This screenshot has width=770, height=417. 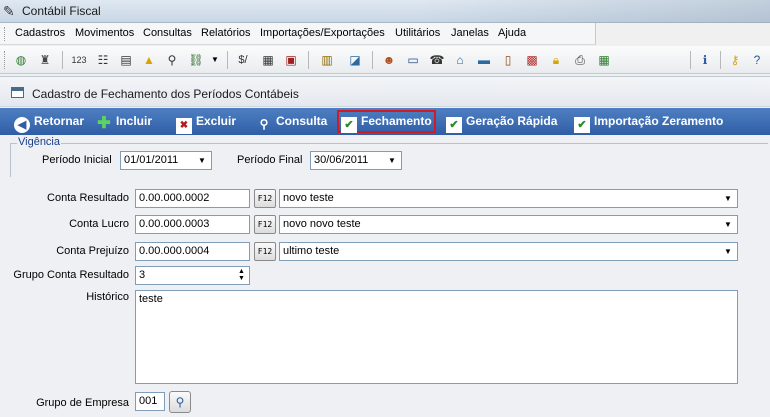 I want to click on phone-icon: ☎, so click(x=437, y=60).